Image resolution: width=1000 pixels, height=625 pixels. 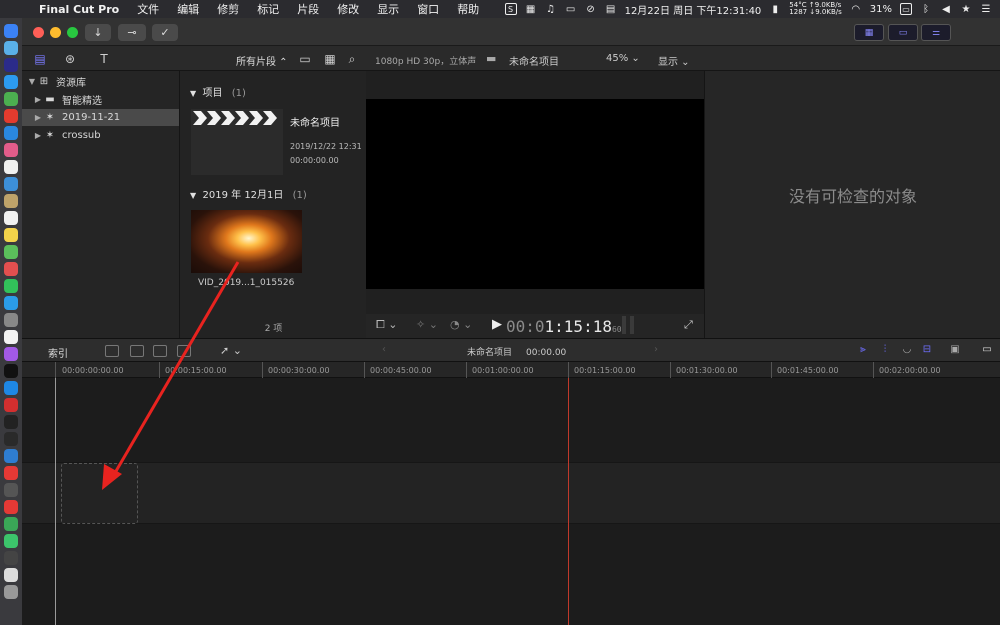 I want to click on system-stats: 54°C ↑9.0KB/s 1287 ↓9.0KB/s, so click(x=815, y=9).